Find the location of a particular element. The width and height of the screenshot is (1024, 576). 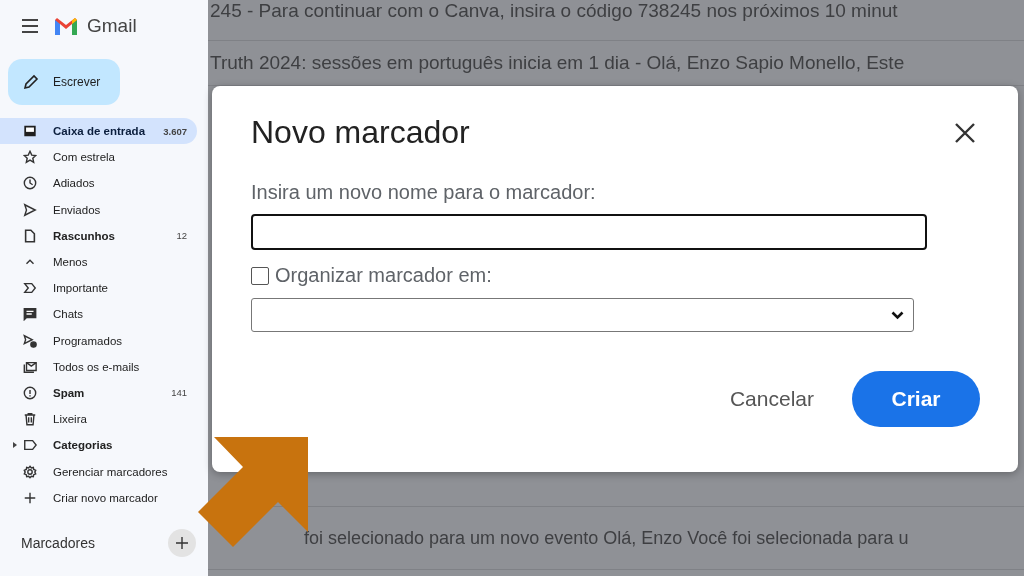

mail-stack-icon is located at coordinates (30, 366).